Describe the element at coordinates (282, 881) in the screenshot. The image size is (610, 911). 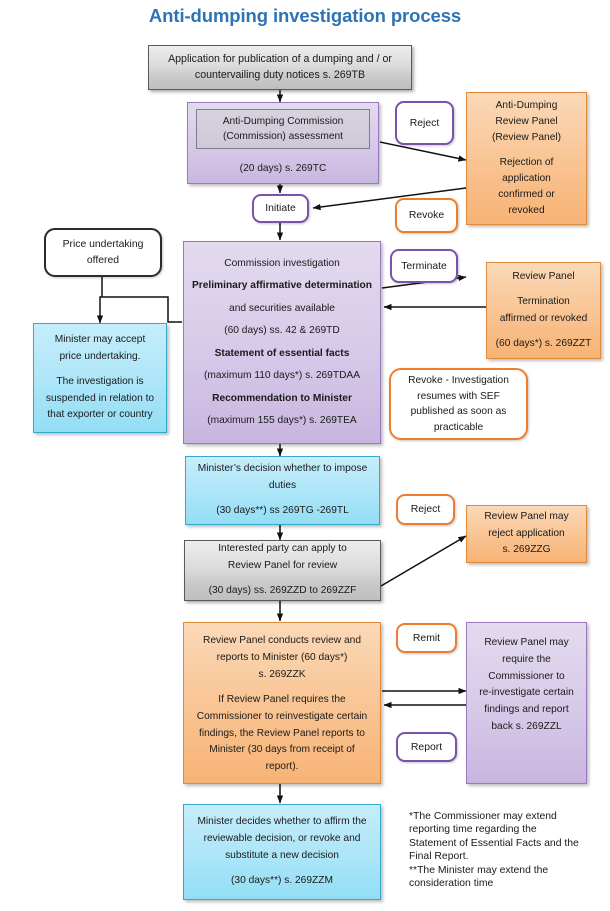
I see `minister-affirm-line-4: (30 days**) s. 269ZZM` at that location.